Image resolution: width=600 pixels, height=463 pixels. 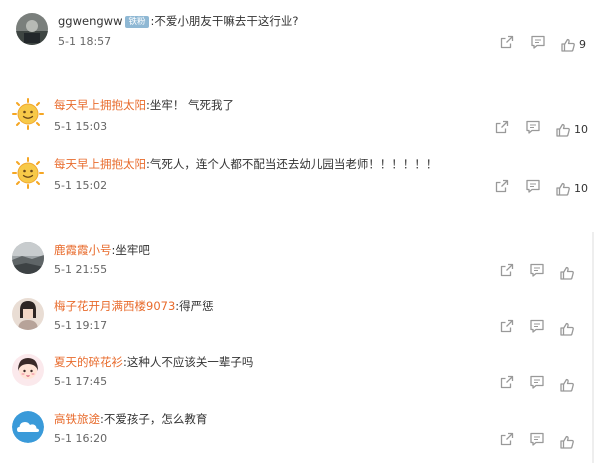 What do you see at coordinates (188, 362) in the screenshot?
I see `comment-text: :这种人不应该关一辈子吗` at bounding box center [188, 362].